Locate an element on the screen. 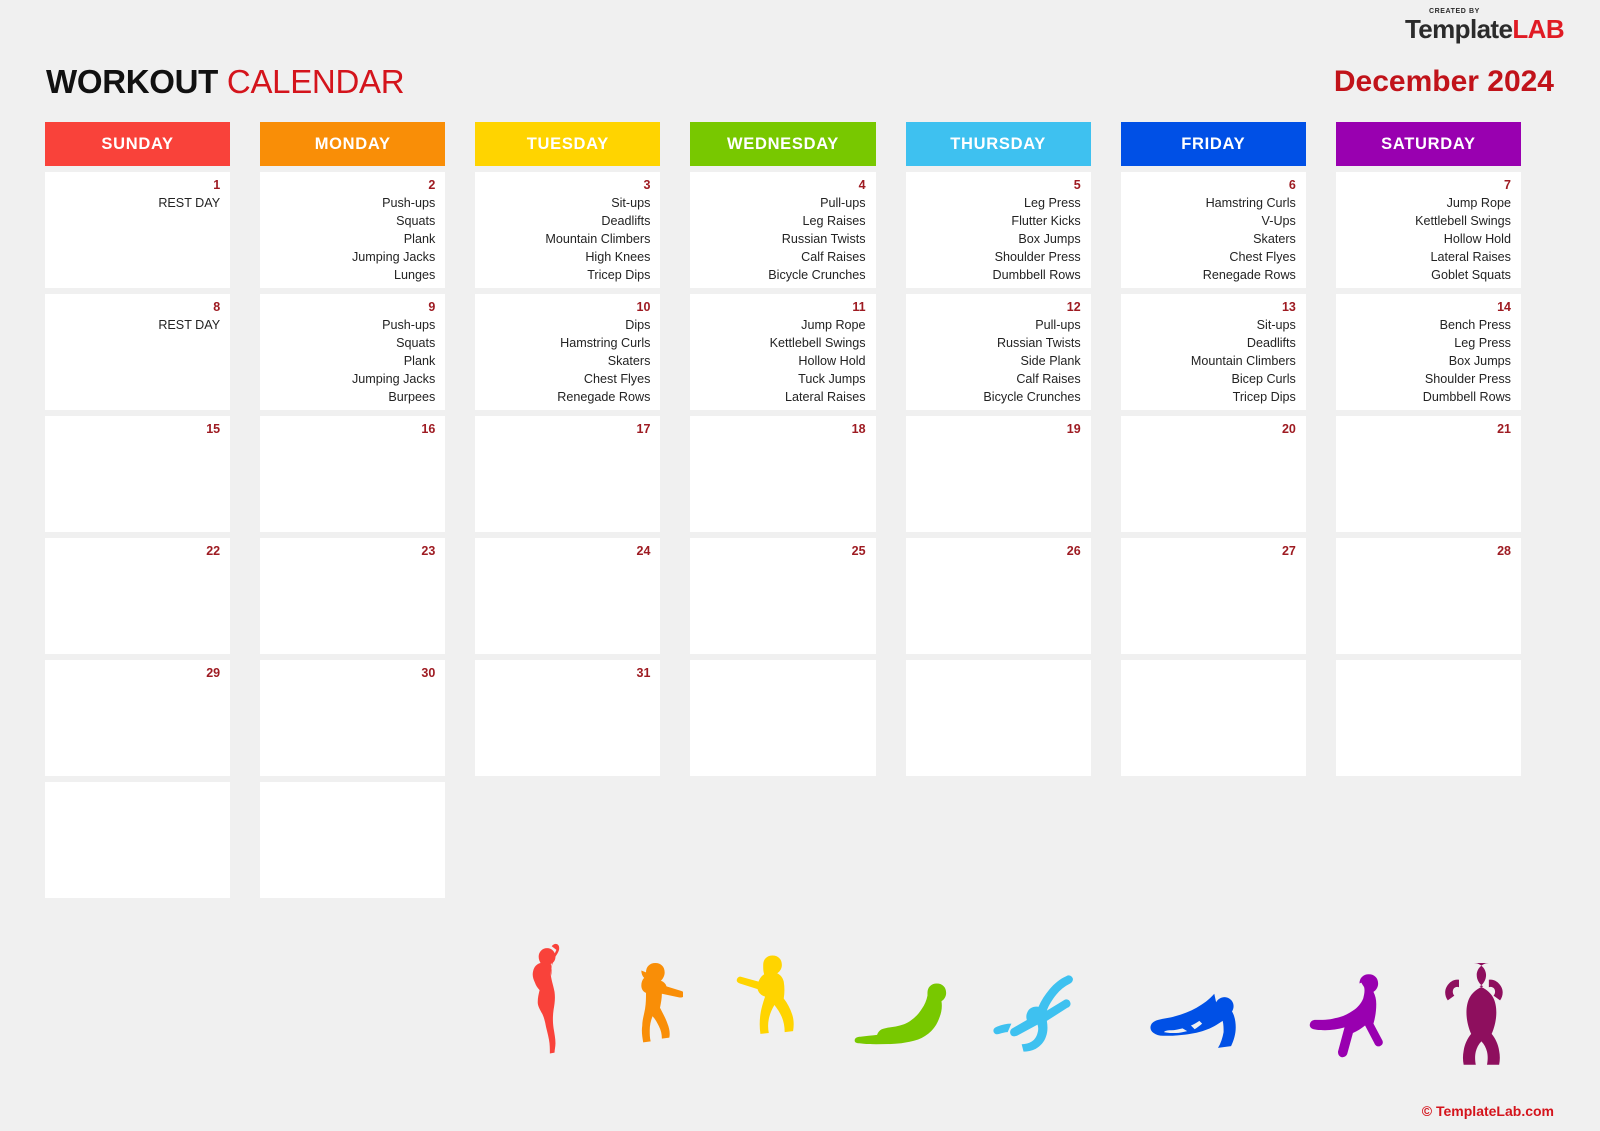 This screenshot has width=1600, height=1131. calendar-day-cell: 30 is located at coordinates (353, 718).